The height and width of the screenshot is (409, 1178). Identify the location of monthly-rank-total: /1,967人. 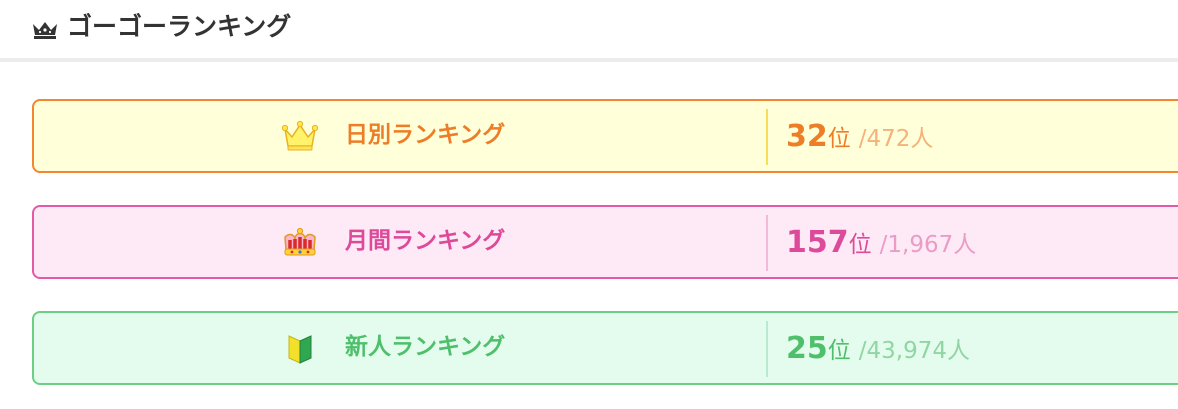
(928, 245).